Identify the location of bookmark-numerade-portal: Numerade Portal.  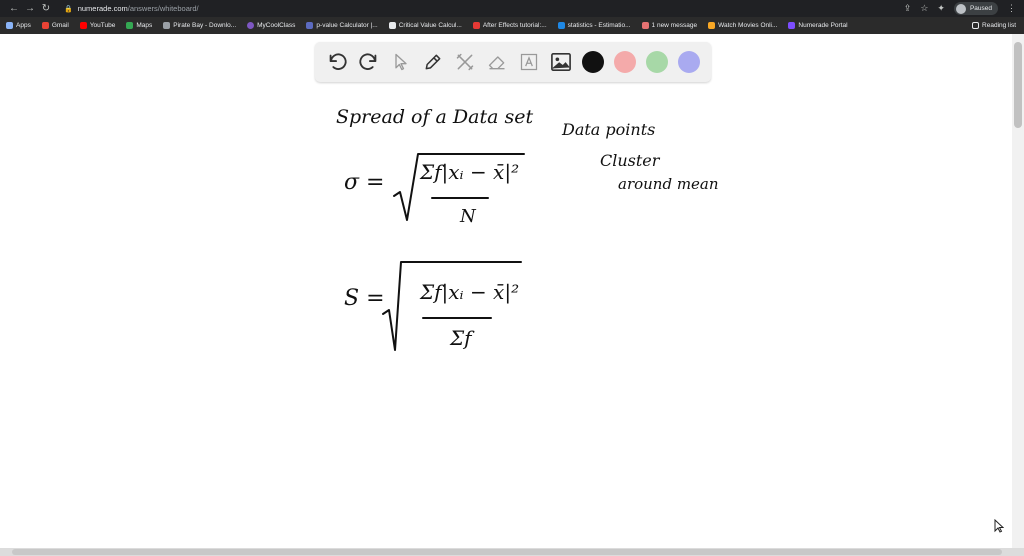
(818, 25).